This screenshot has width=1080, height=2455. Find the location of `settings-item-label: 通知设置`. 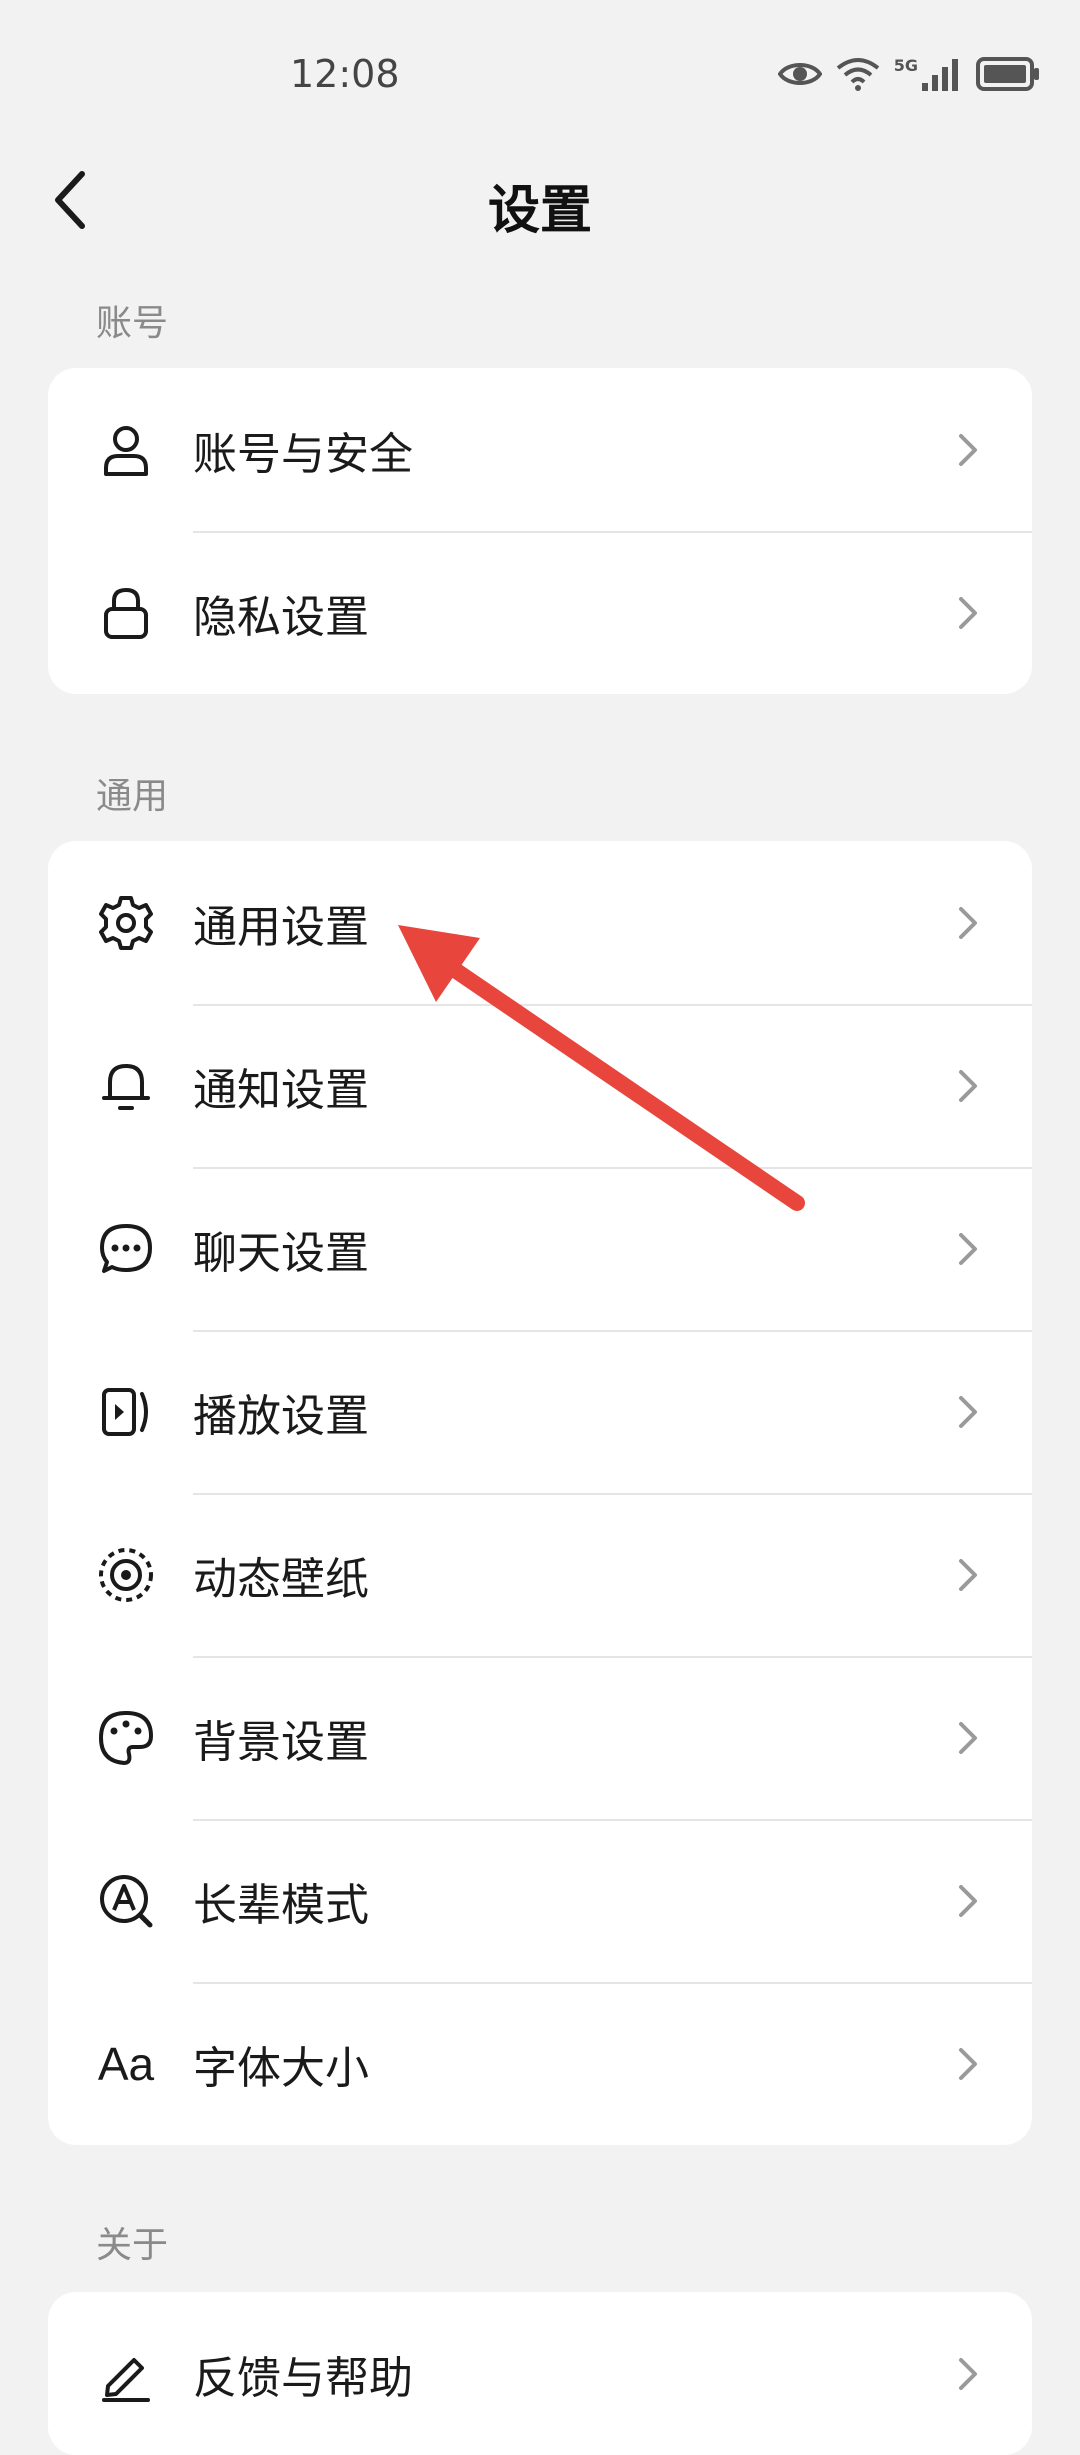

settings-item-label: 通知设置 is located at coordinates (281, 1090).